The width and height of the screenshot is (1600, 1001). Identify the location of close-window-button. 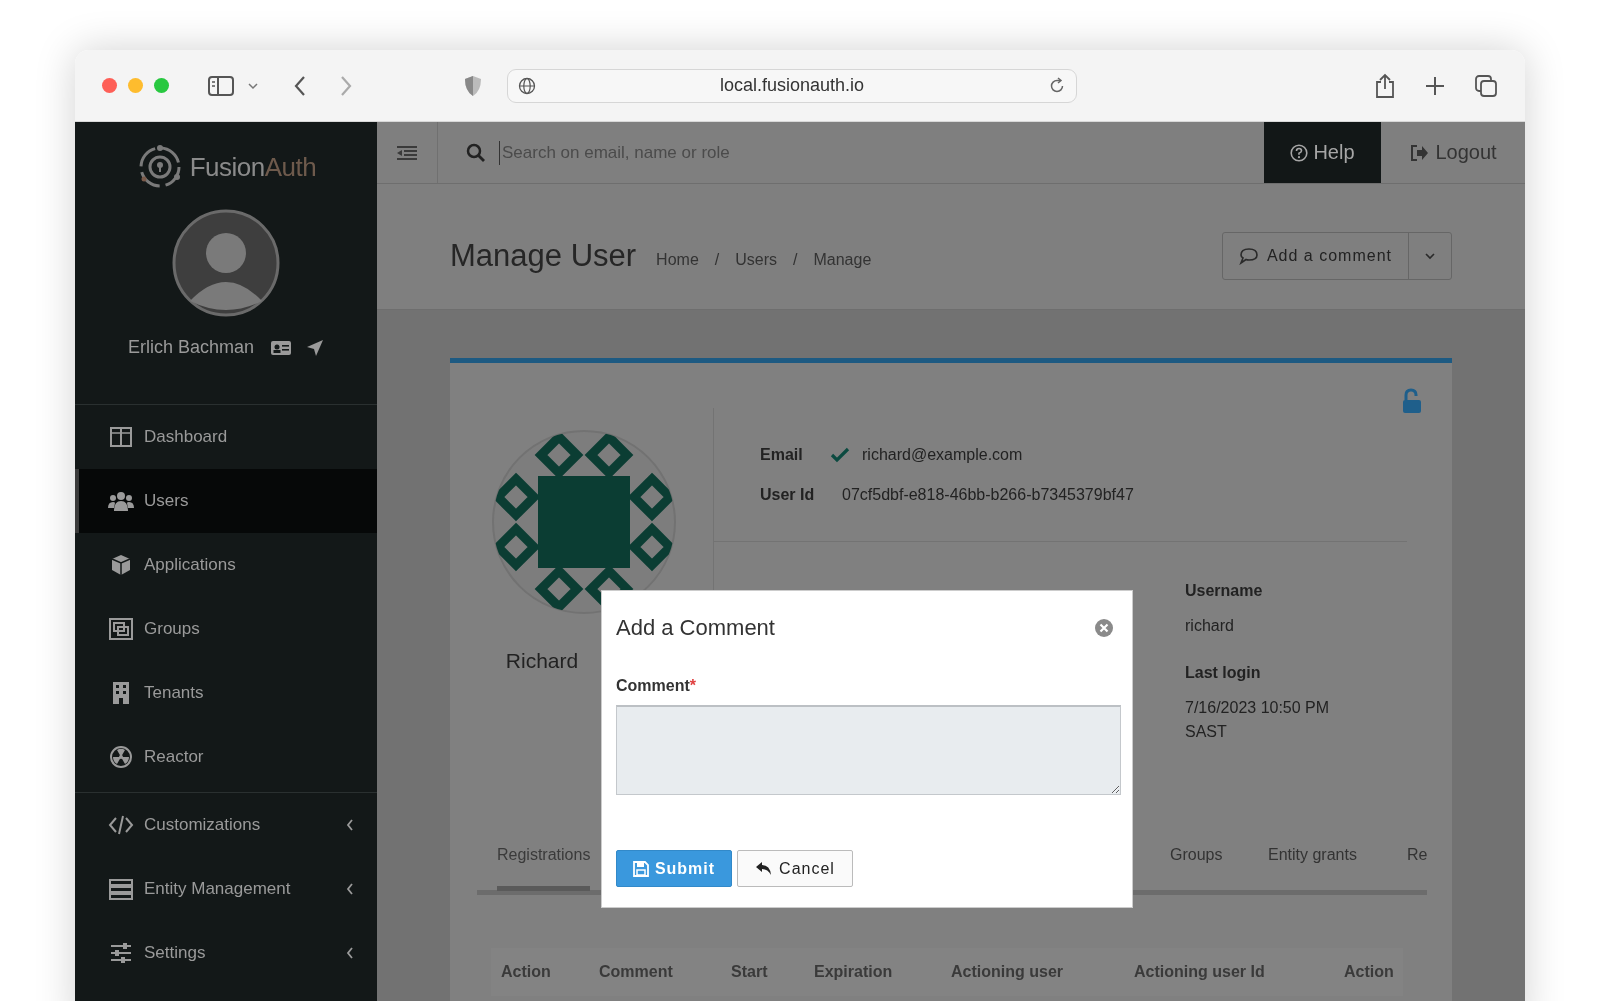
(109, 85).